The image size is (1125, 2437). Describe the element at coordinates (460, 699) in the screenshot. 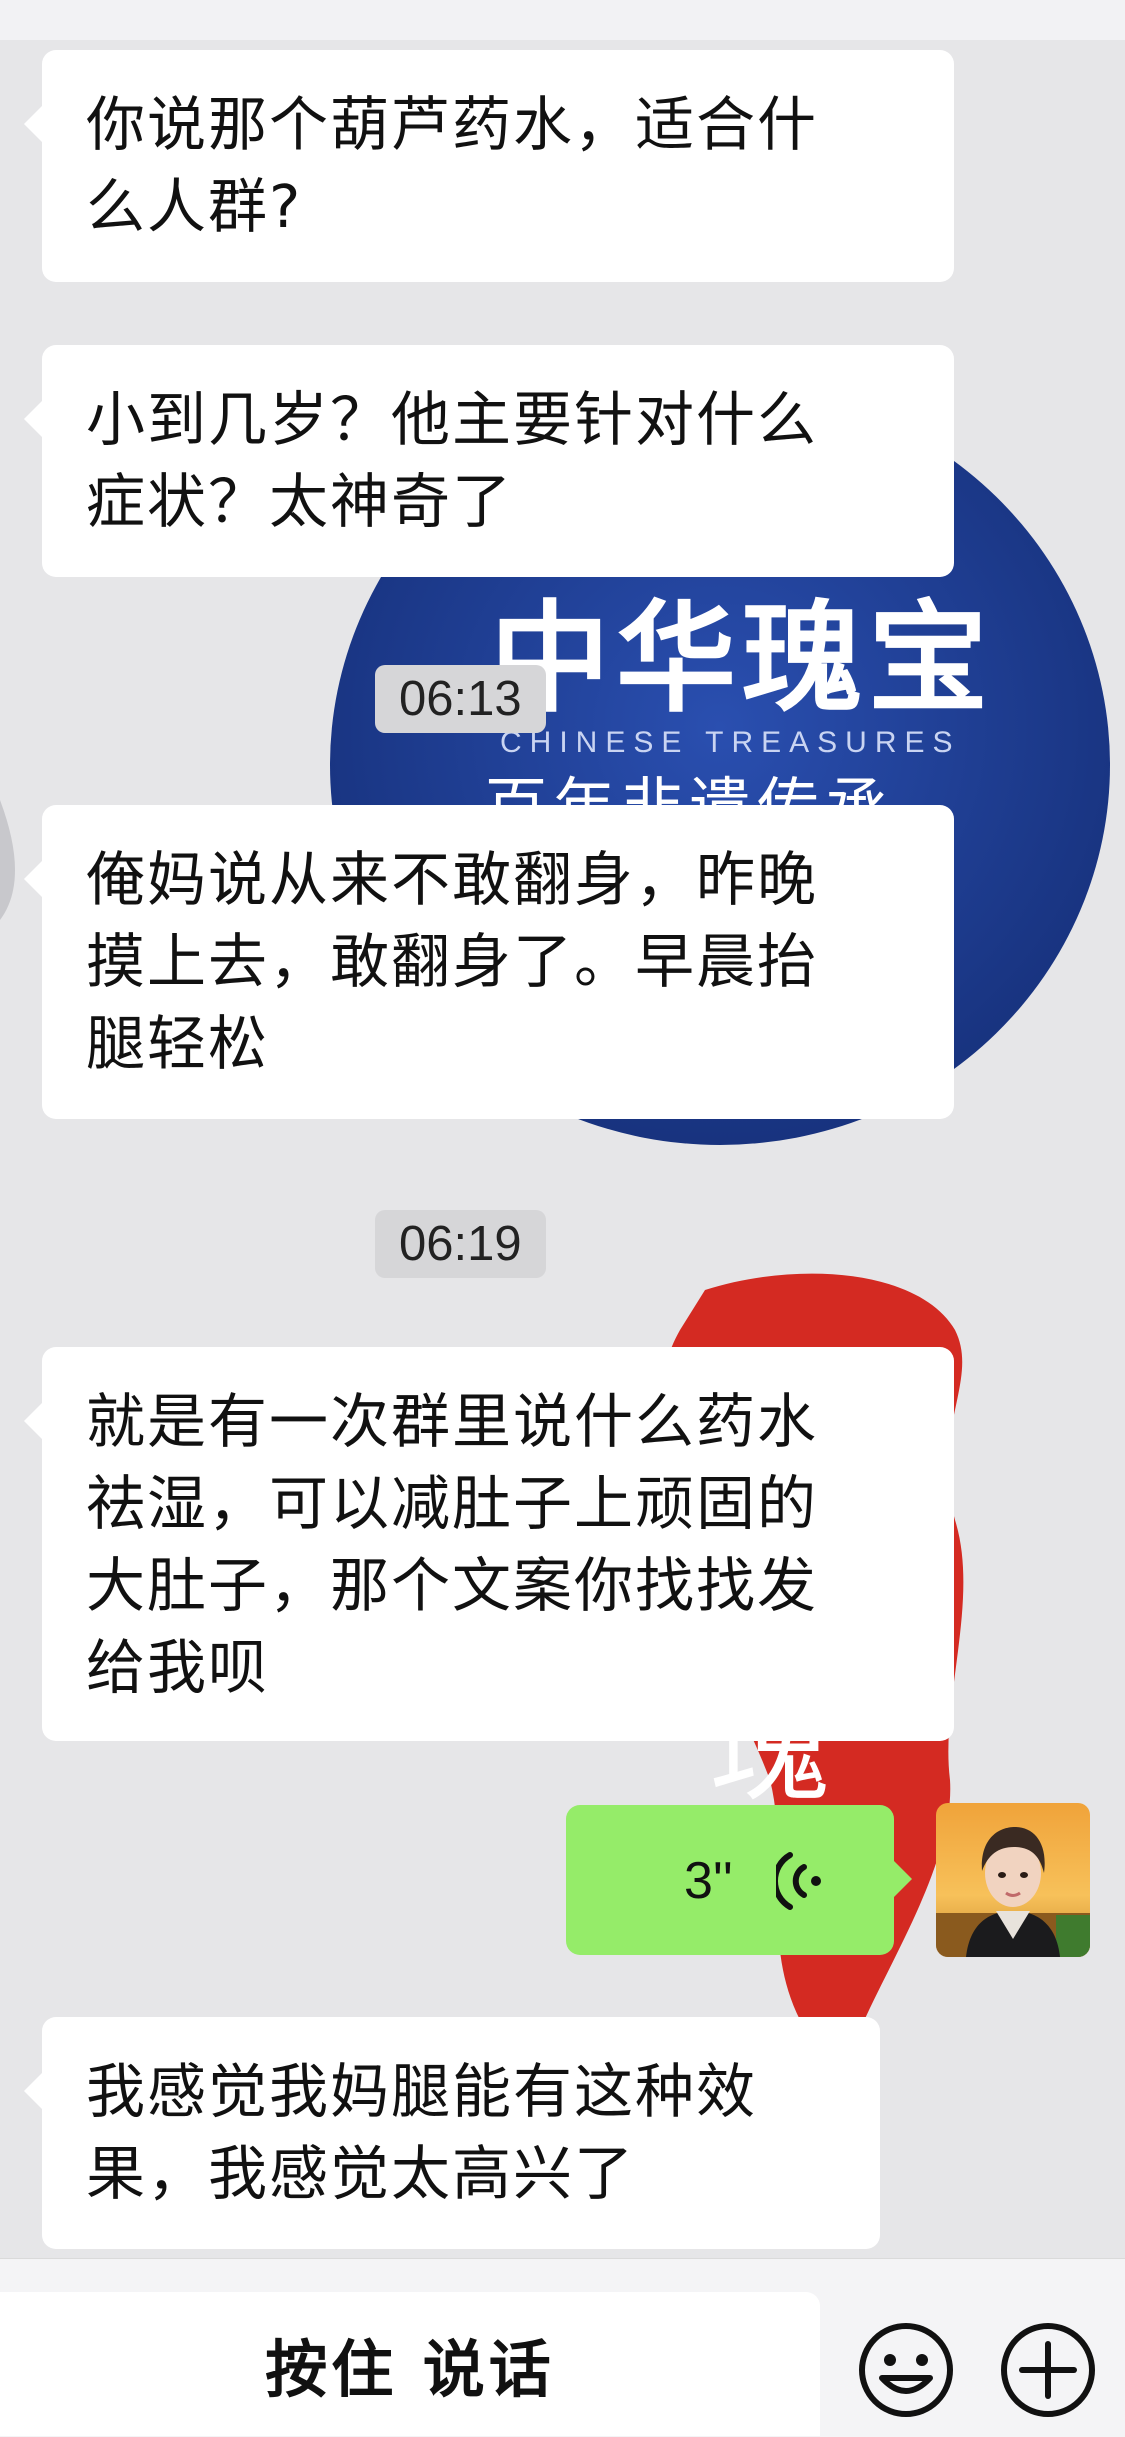

I see `timestamp: 06:13` at that location.